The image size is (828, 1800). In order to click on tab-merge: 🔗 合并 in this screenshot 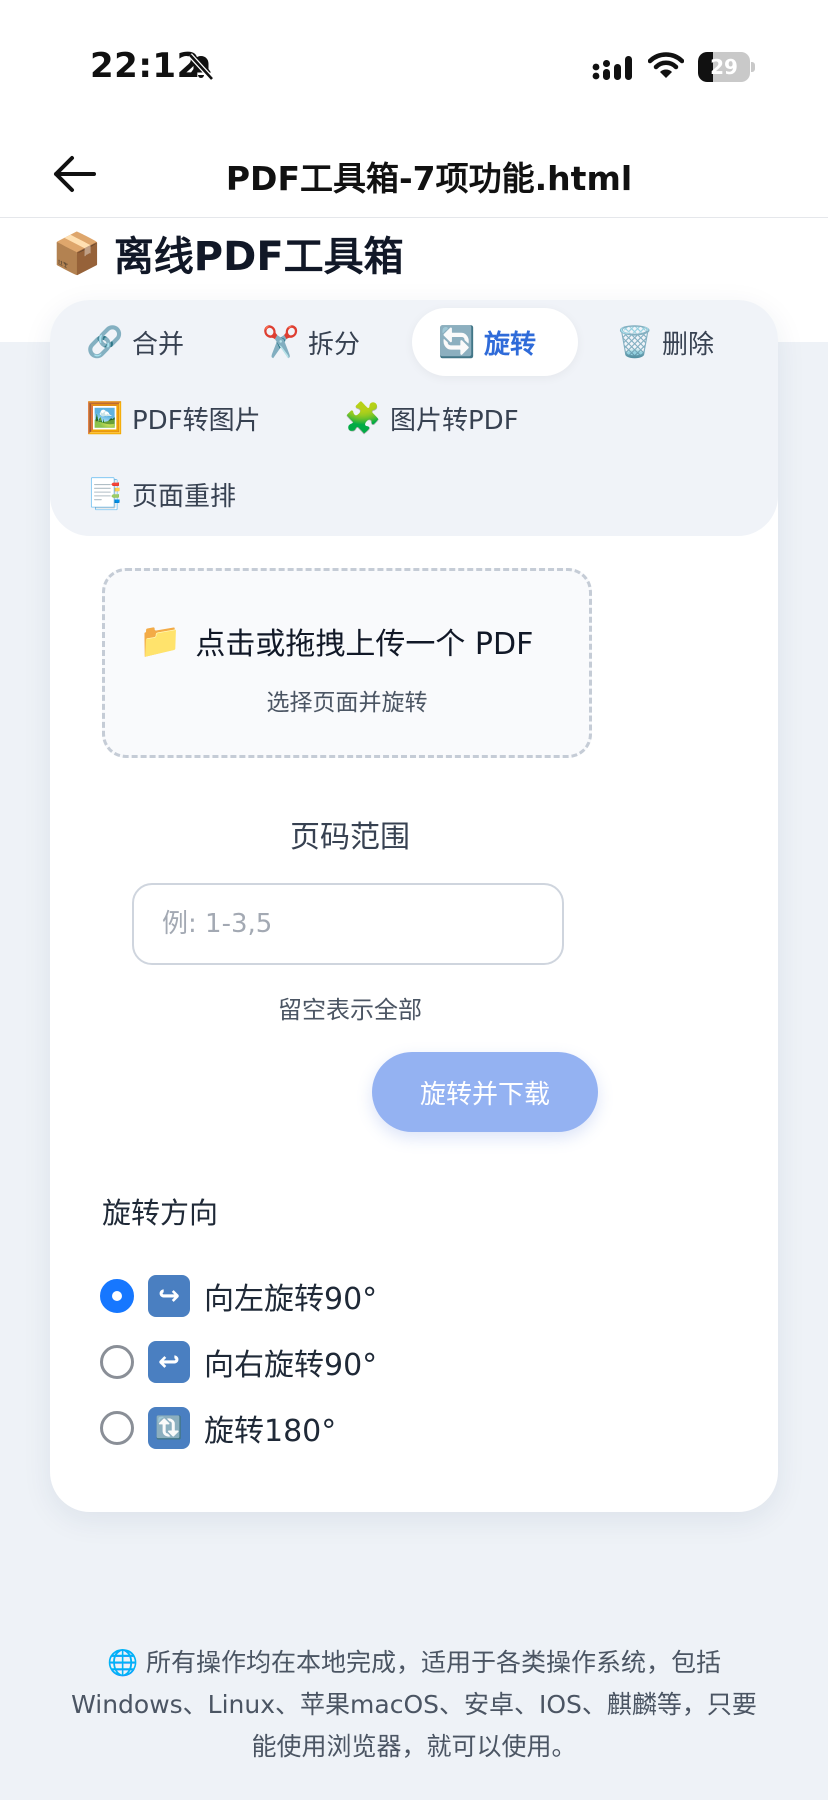, I will do `click(135, 342)`.